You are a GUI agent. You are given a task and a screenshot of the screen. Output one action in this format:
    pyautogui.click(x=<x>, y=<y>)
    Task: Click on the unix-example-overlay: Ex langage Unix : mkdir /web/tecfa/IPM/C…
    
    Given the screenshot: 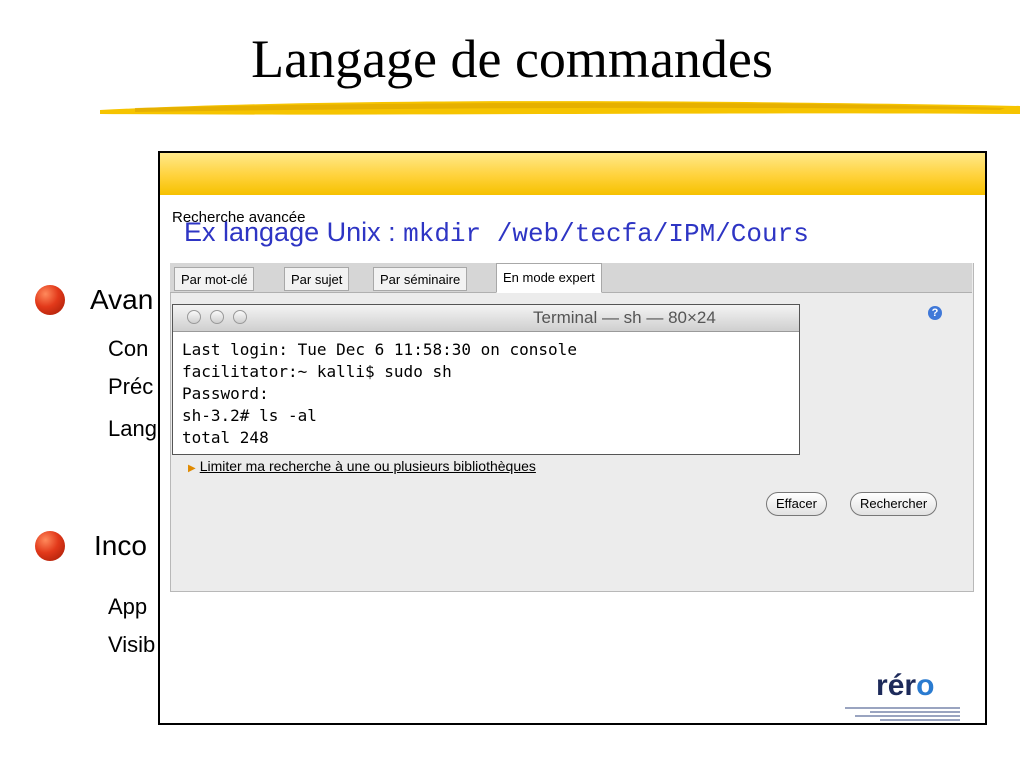 What is the action you would take?
    pyautogui.click(x=496, y=233)
    